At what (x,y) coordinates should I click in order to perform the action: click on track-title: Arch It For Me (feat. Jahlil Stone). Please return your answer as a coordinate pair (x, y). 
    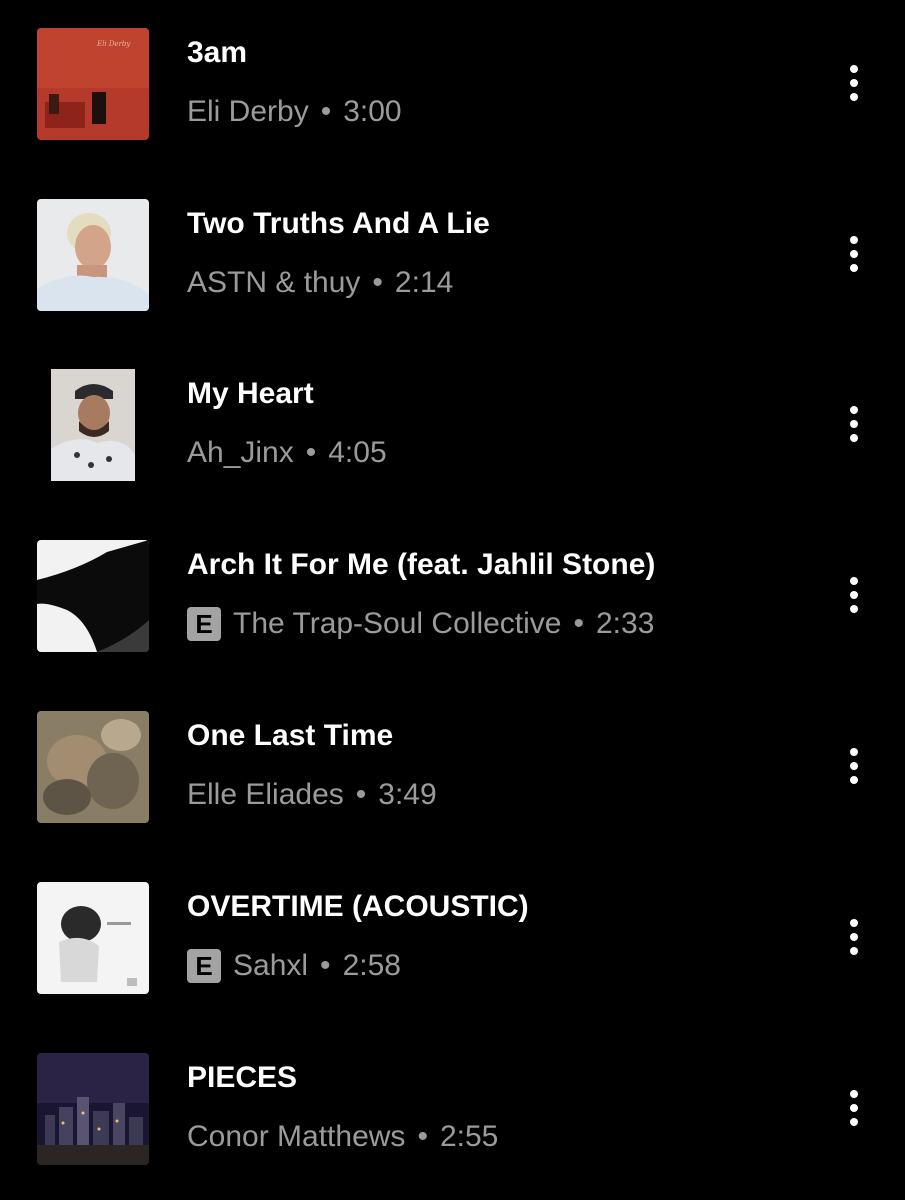
    Looking at the image, I should click on (421, 564).